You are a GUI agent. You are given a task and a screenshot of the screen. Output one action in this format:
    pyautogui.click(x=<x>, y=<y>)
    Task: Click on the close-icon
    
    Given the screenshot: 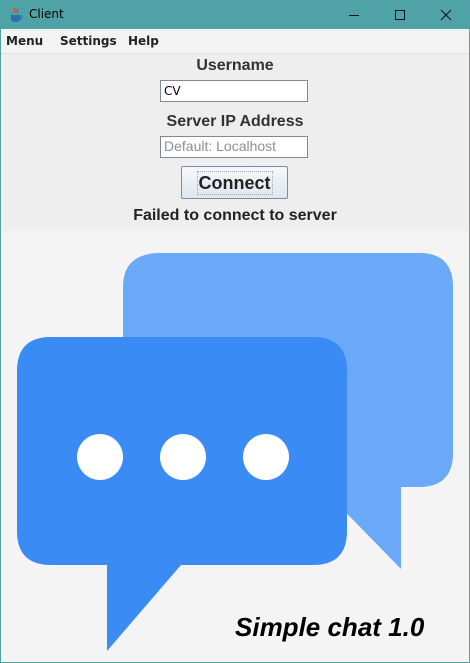 What is the action you would take?
    pyautogui.click(x=446, y=15)
    